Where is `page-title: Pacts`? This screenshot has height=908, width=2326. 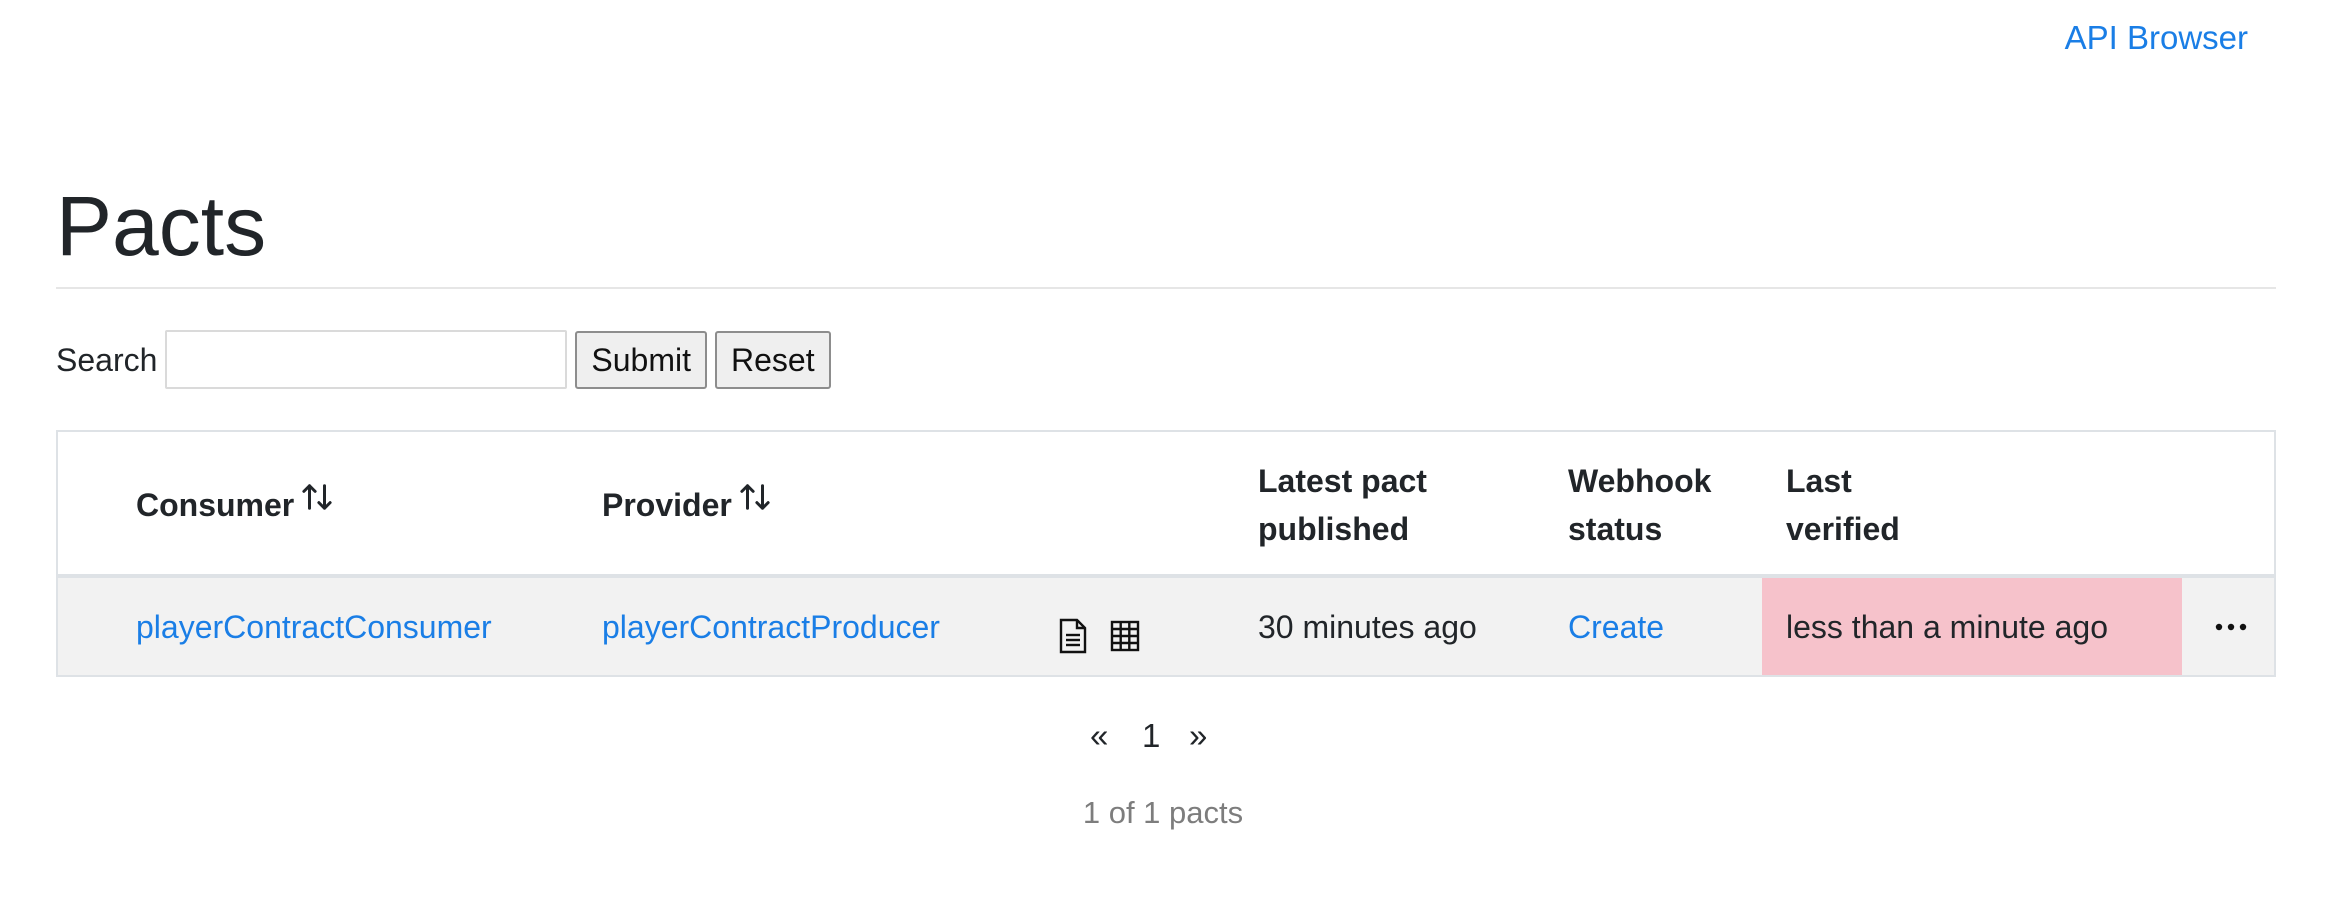 page-title: Pacts is located at coordinates (161, 226).